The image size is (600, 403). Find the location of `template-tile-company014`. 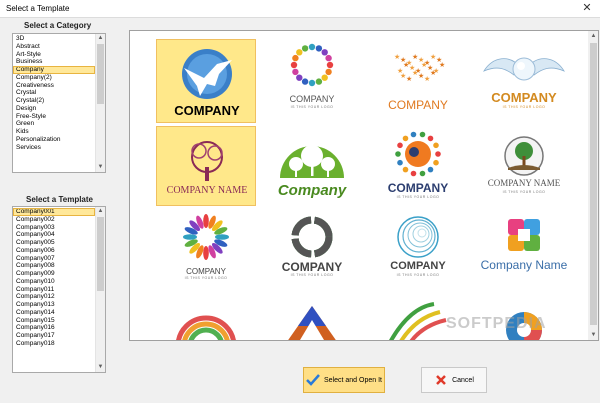

template-tile-company014 is located at coordinates (312, 319).